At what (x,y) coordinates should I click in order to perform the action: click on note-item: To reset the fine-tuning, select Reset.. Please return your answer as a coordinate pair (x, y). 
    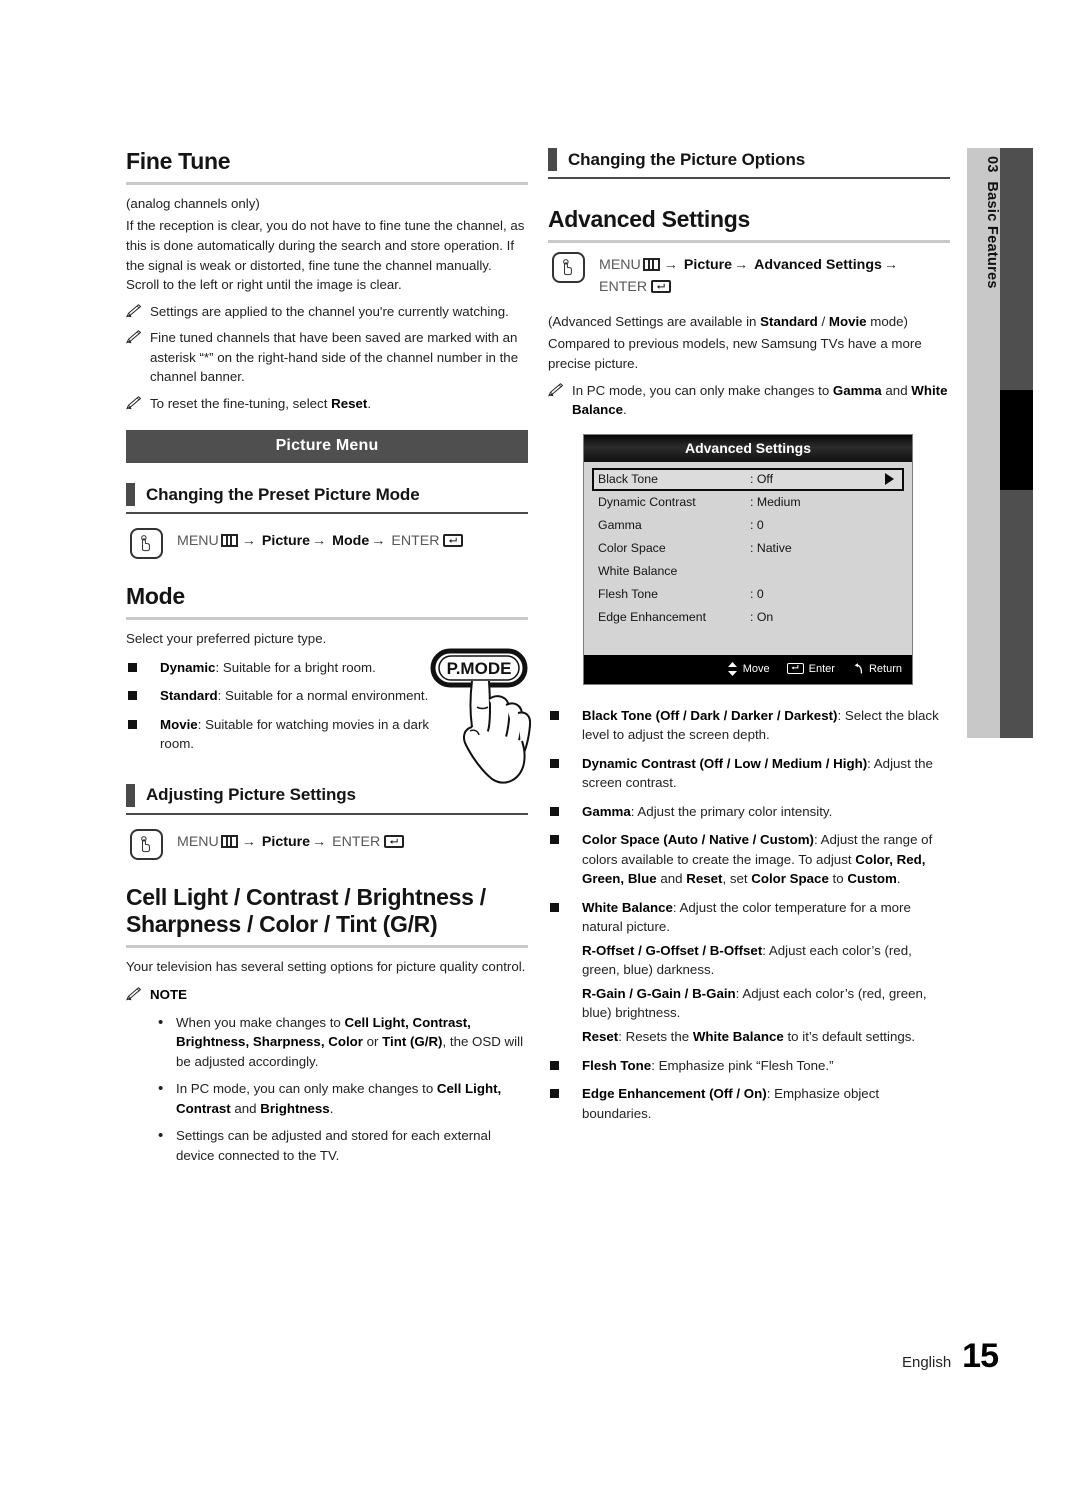
    Looking at the image, I should click on (327, 404).